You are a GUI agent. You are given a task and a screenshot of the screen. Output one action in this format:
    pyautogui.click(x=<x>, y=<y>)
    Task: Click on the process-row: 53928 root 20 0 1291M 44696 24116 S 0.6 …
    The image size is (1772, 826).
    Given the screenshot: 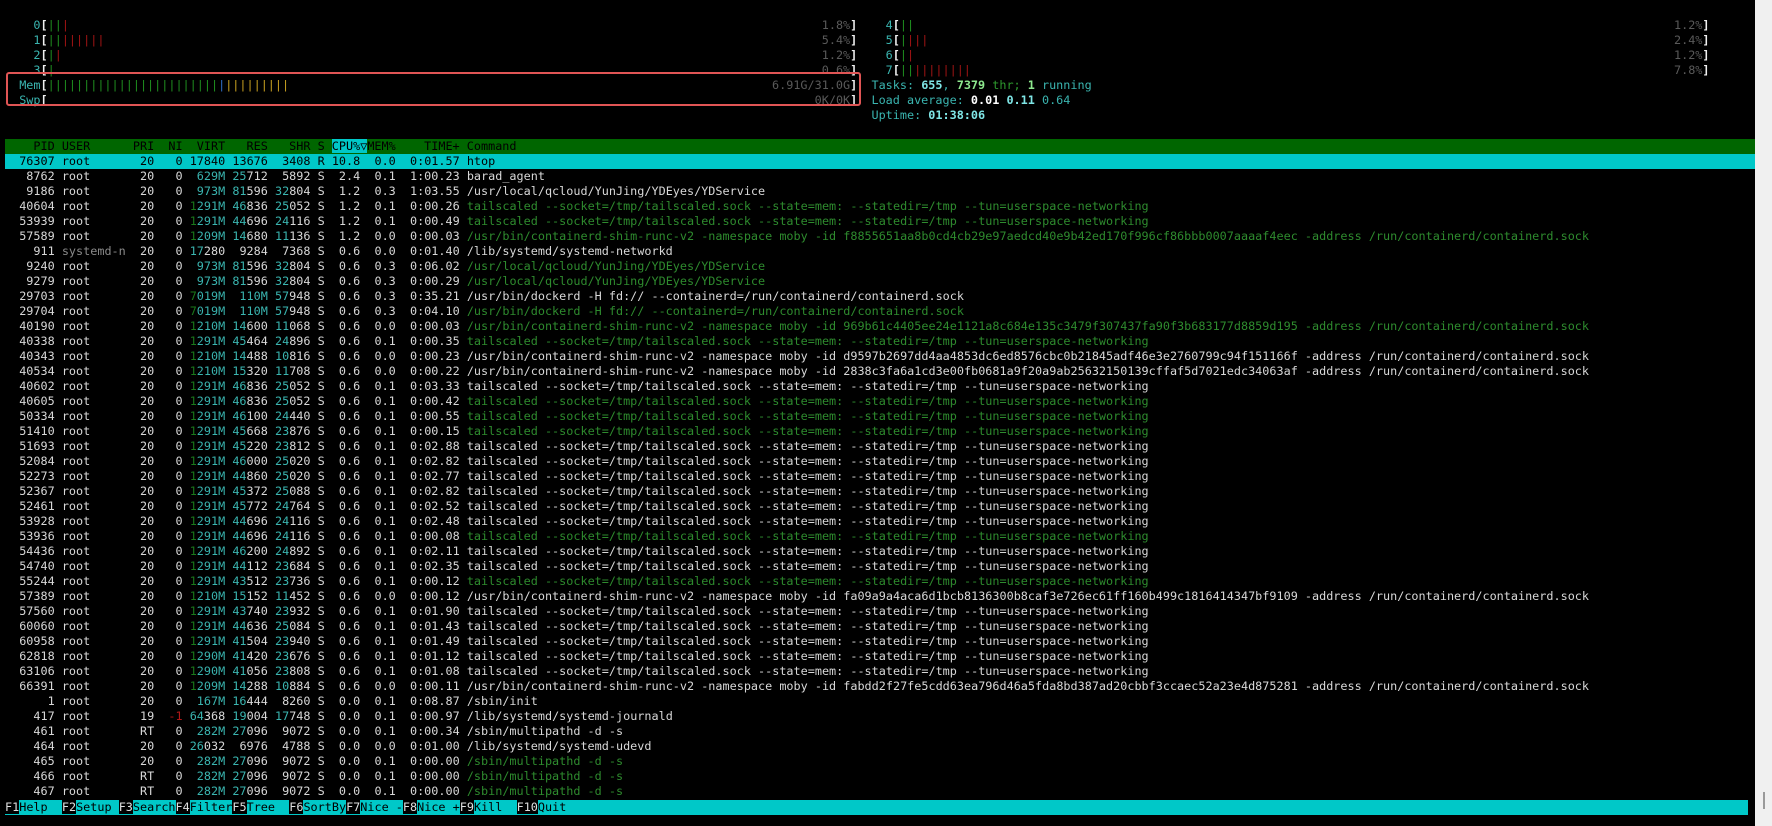 What is the action you would take?
    pyautogui.click(x=880, y=521)
    